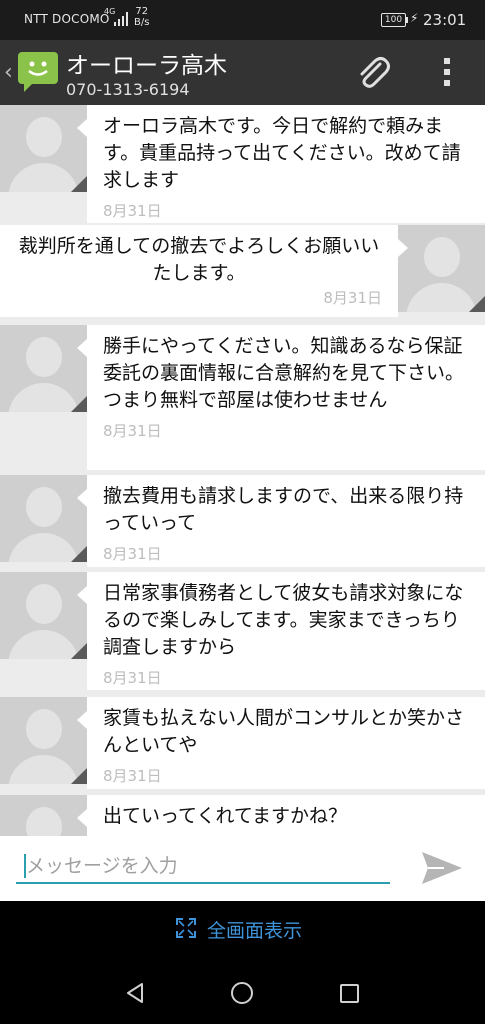 Image resolution: width=485 pixels, height=1024 pixels. Describe the element at coordinates (8, 72) in the screenshot. I see `back-chevron-icon: ‹` at that location.